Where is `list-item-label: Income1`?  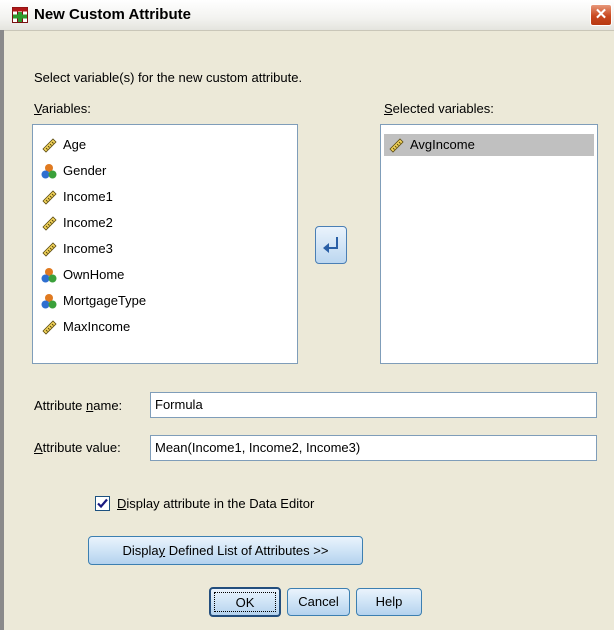
list-item-label: Income1 is located at coordinates (88, 196).